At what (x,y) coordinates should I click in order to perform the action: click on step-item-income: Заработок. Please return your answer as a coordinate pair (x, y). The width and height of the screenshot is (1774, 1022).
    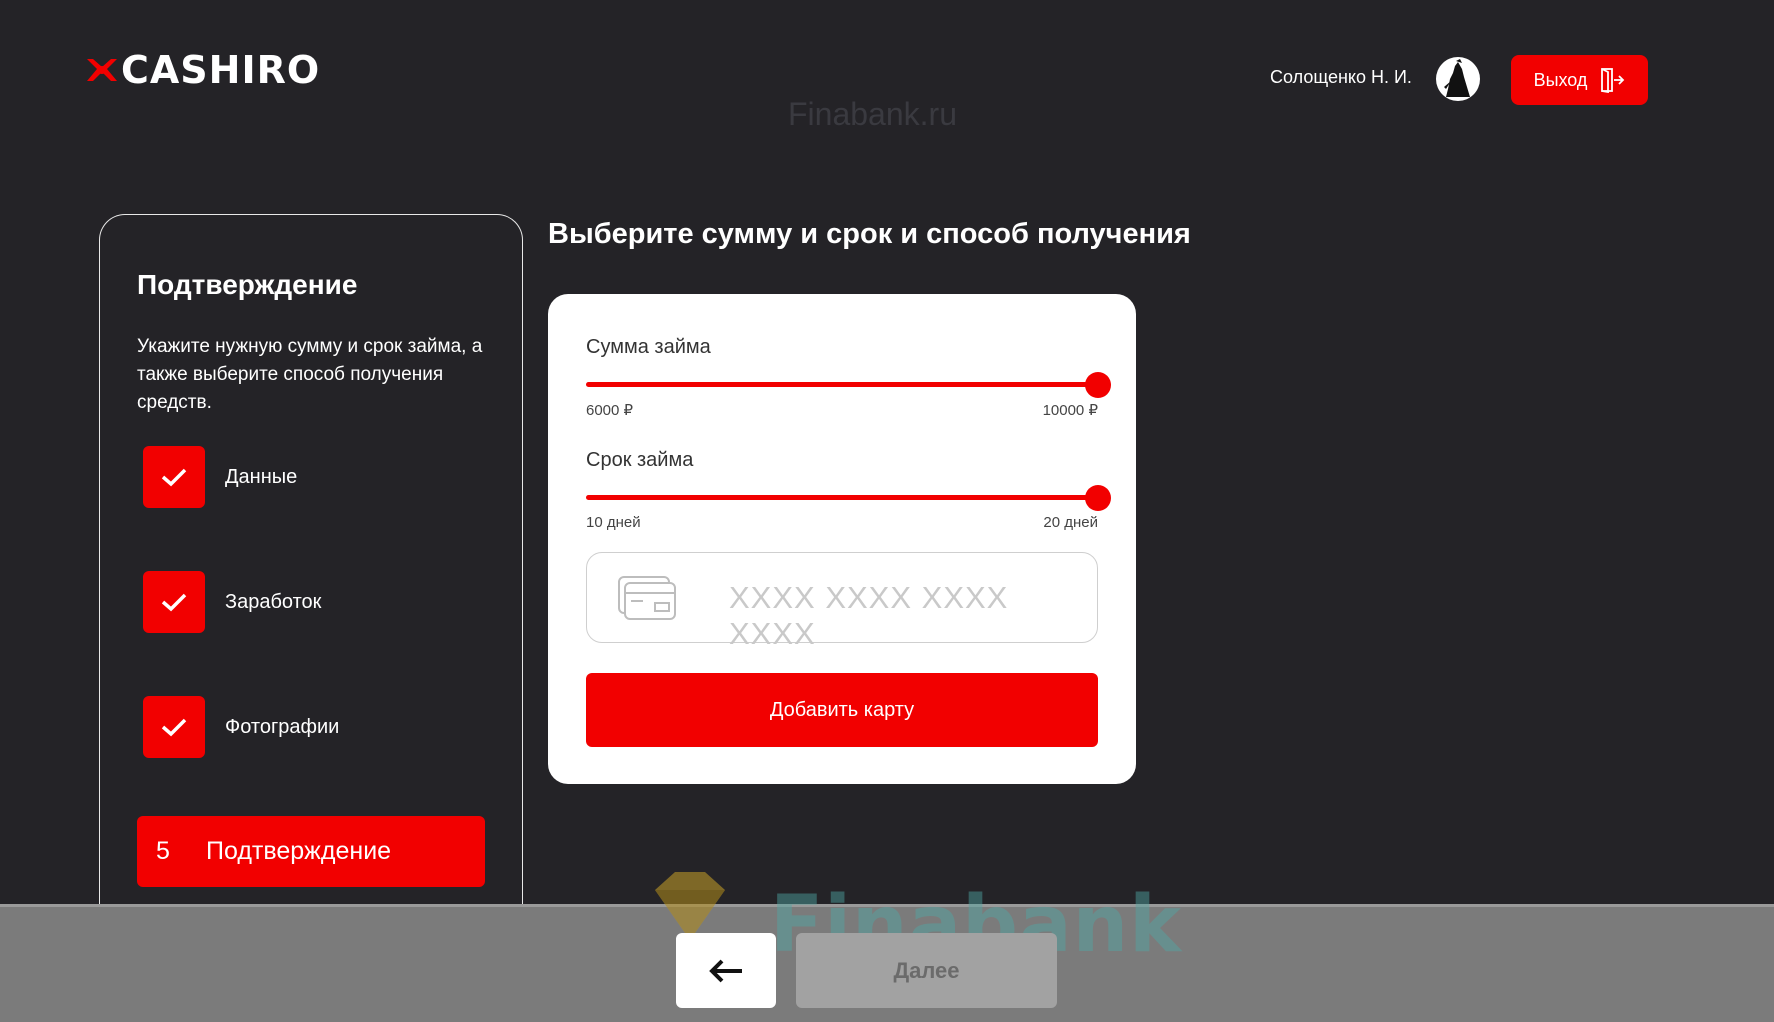
    Looking at the image, I should click on (232, 602).